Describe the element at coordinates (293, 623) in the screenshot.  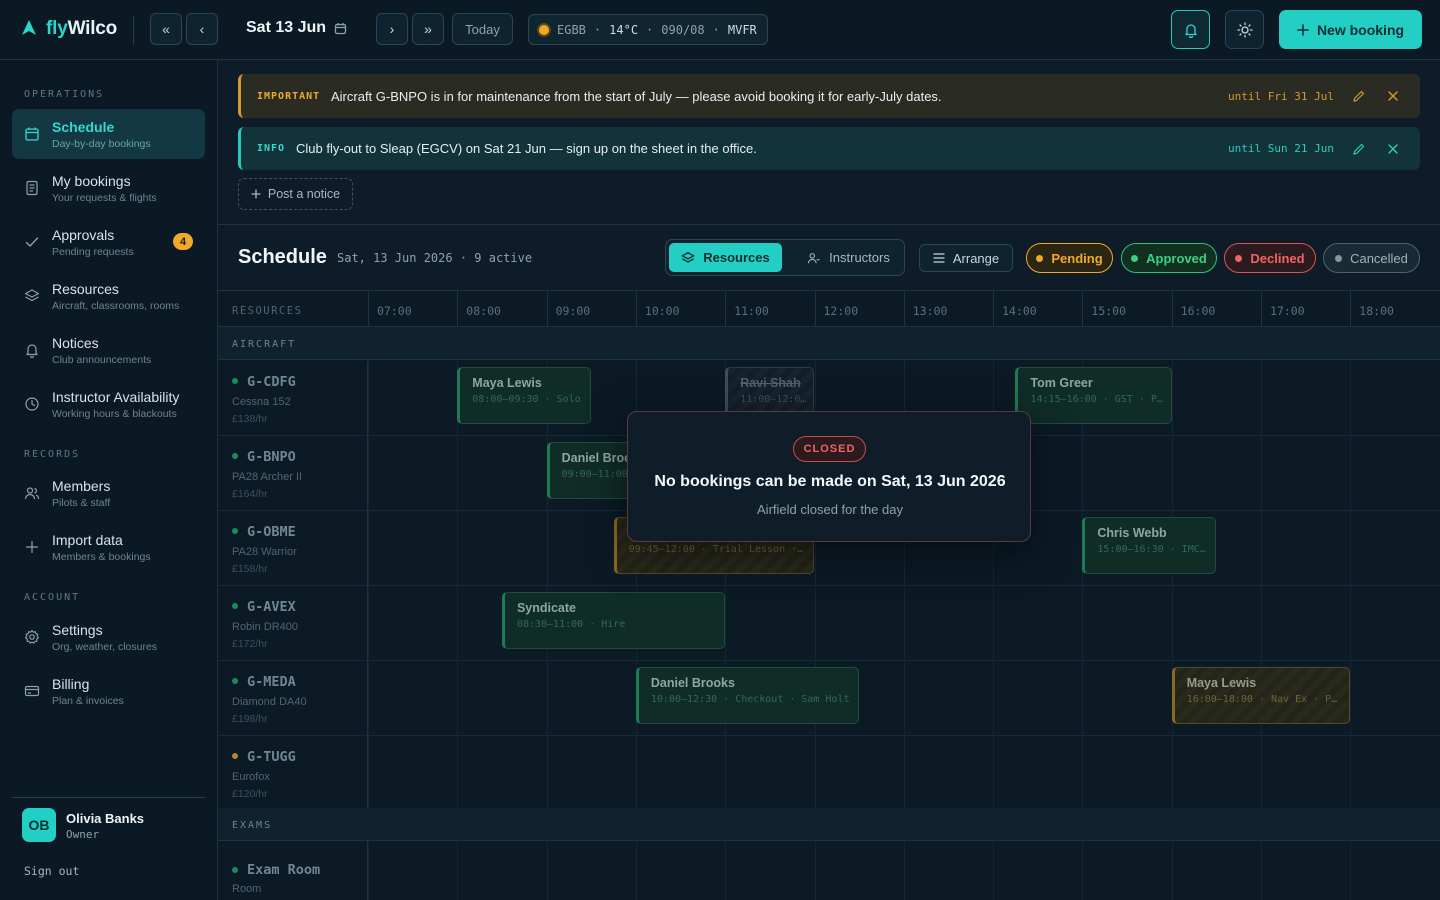
I see `resource-label: G-AVEX Robin DR400 £172/hr` at that location.